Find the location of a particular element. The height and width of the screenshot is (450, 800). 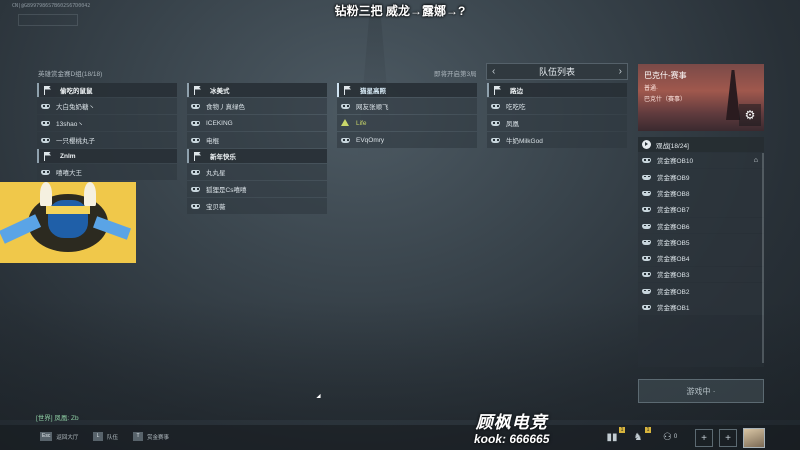

map-mode: 普通· is located at coordinates (651, 89).